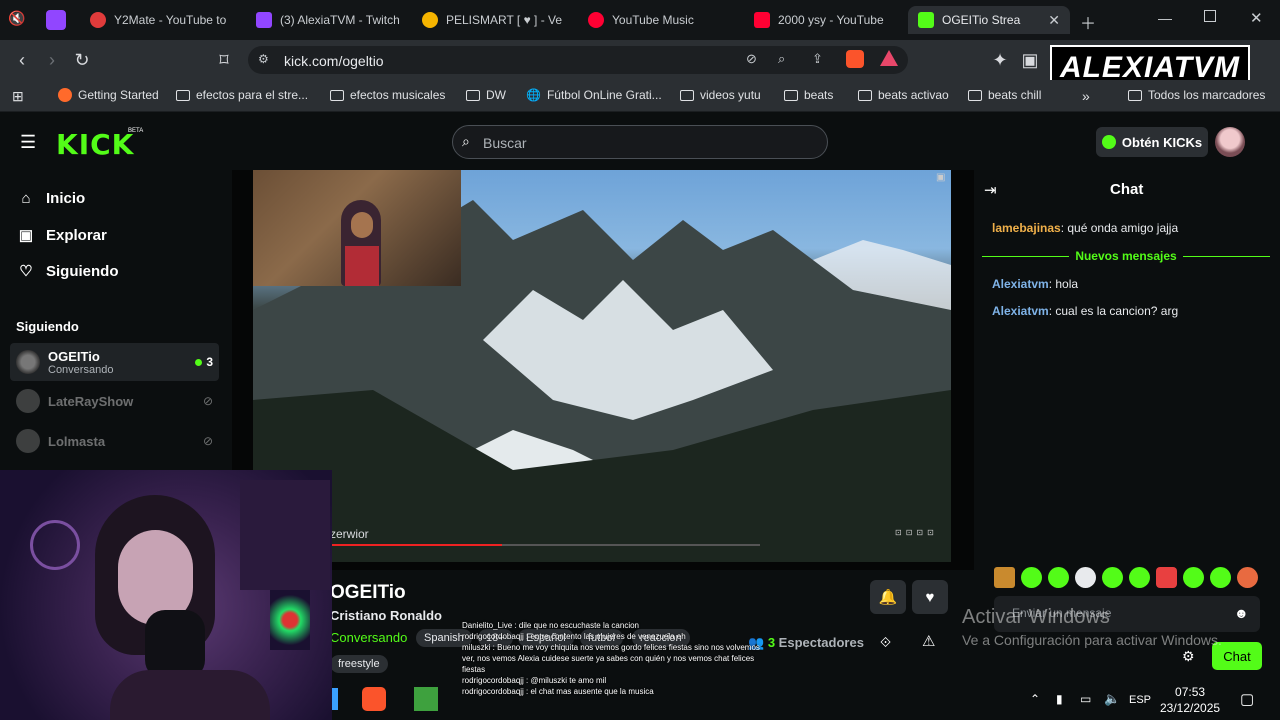  I want to click on channel-laterayshow: LateRayShow ⊘, so click(114, 401).